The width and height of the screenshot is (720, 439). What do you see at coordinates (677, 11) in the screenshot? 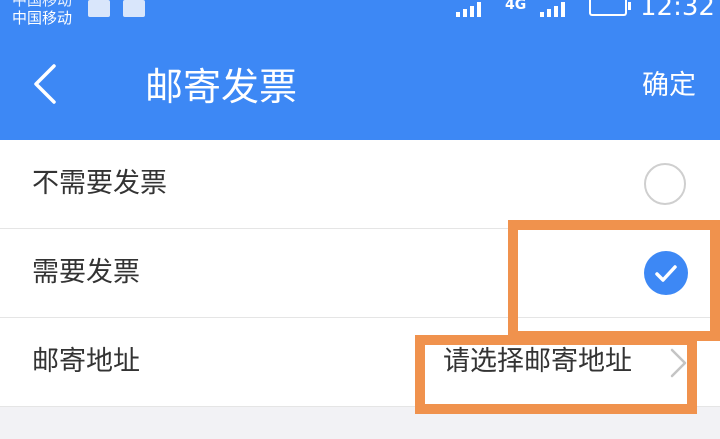
I see `status-clock: 12:32` at bounding box center [677, 11].